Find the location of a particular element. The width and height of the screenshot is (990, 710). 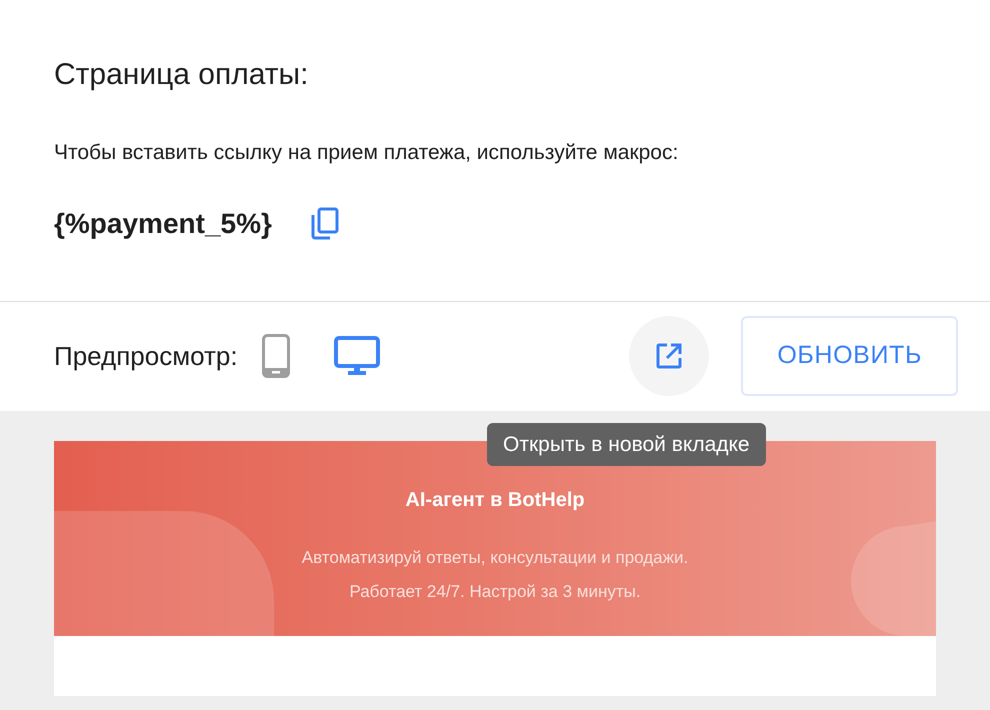

macro-code: {%payment_5%} is located at coordinates (163, 223).